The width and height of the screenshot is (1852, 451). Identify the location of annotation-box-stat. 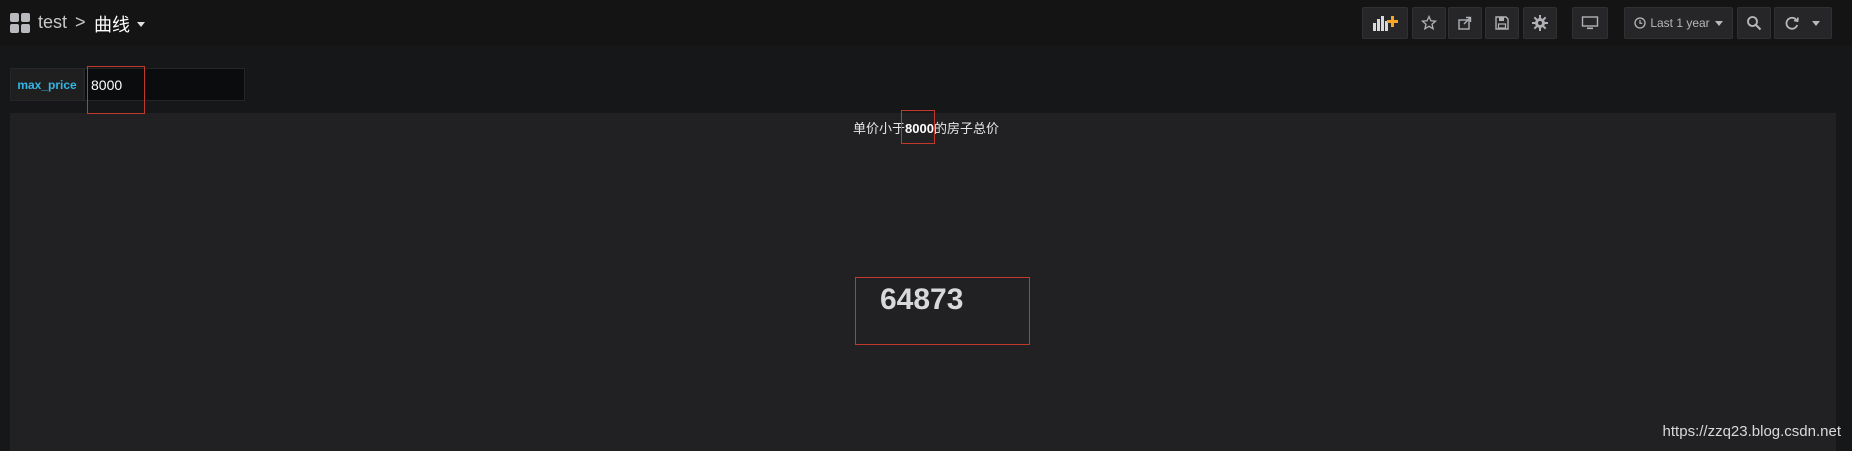
(942, 311).